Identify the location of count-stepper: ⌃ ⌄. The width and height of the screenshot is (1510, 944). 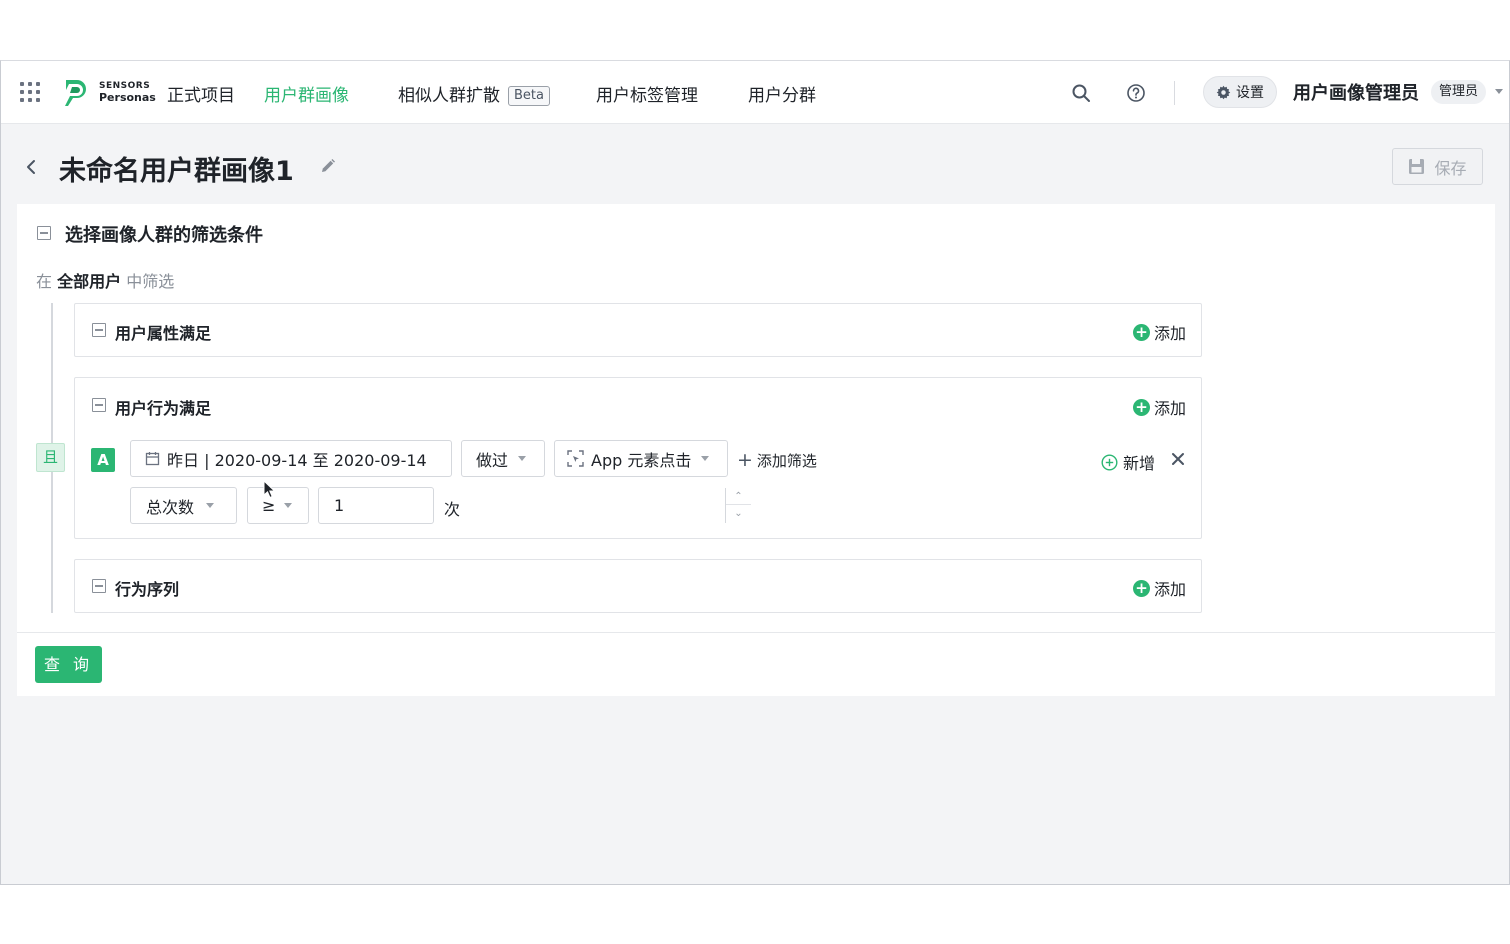
(738, 505).